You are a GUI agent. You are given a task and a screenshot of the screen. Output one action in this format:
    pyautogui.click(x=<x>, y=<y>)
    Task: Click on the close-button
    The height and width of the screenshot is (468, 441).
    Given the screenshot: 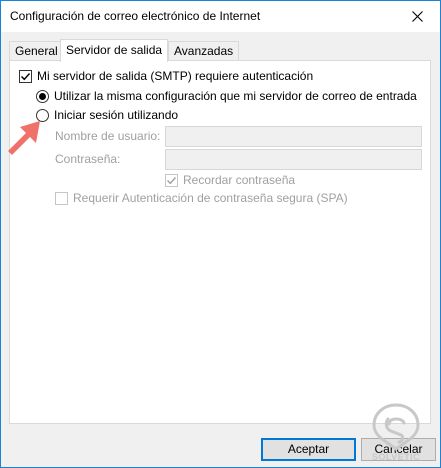 What is the action you would take?
    pyautogui.click(x=417, y=16)
    